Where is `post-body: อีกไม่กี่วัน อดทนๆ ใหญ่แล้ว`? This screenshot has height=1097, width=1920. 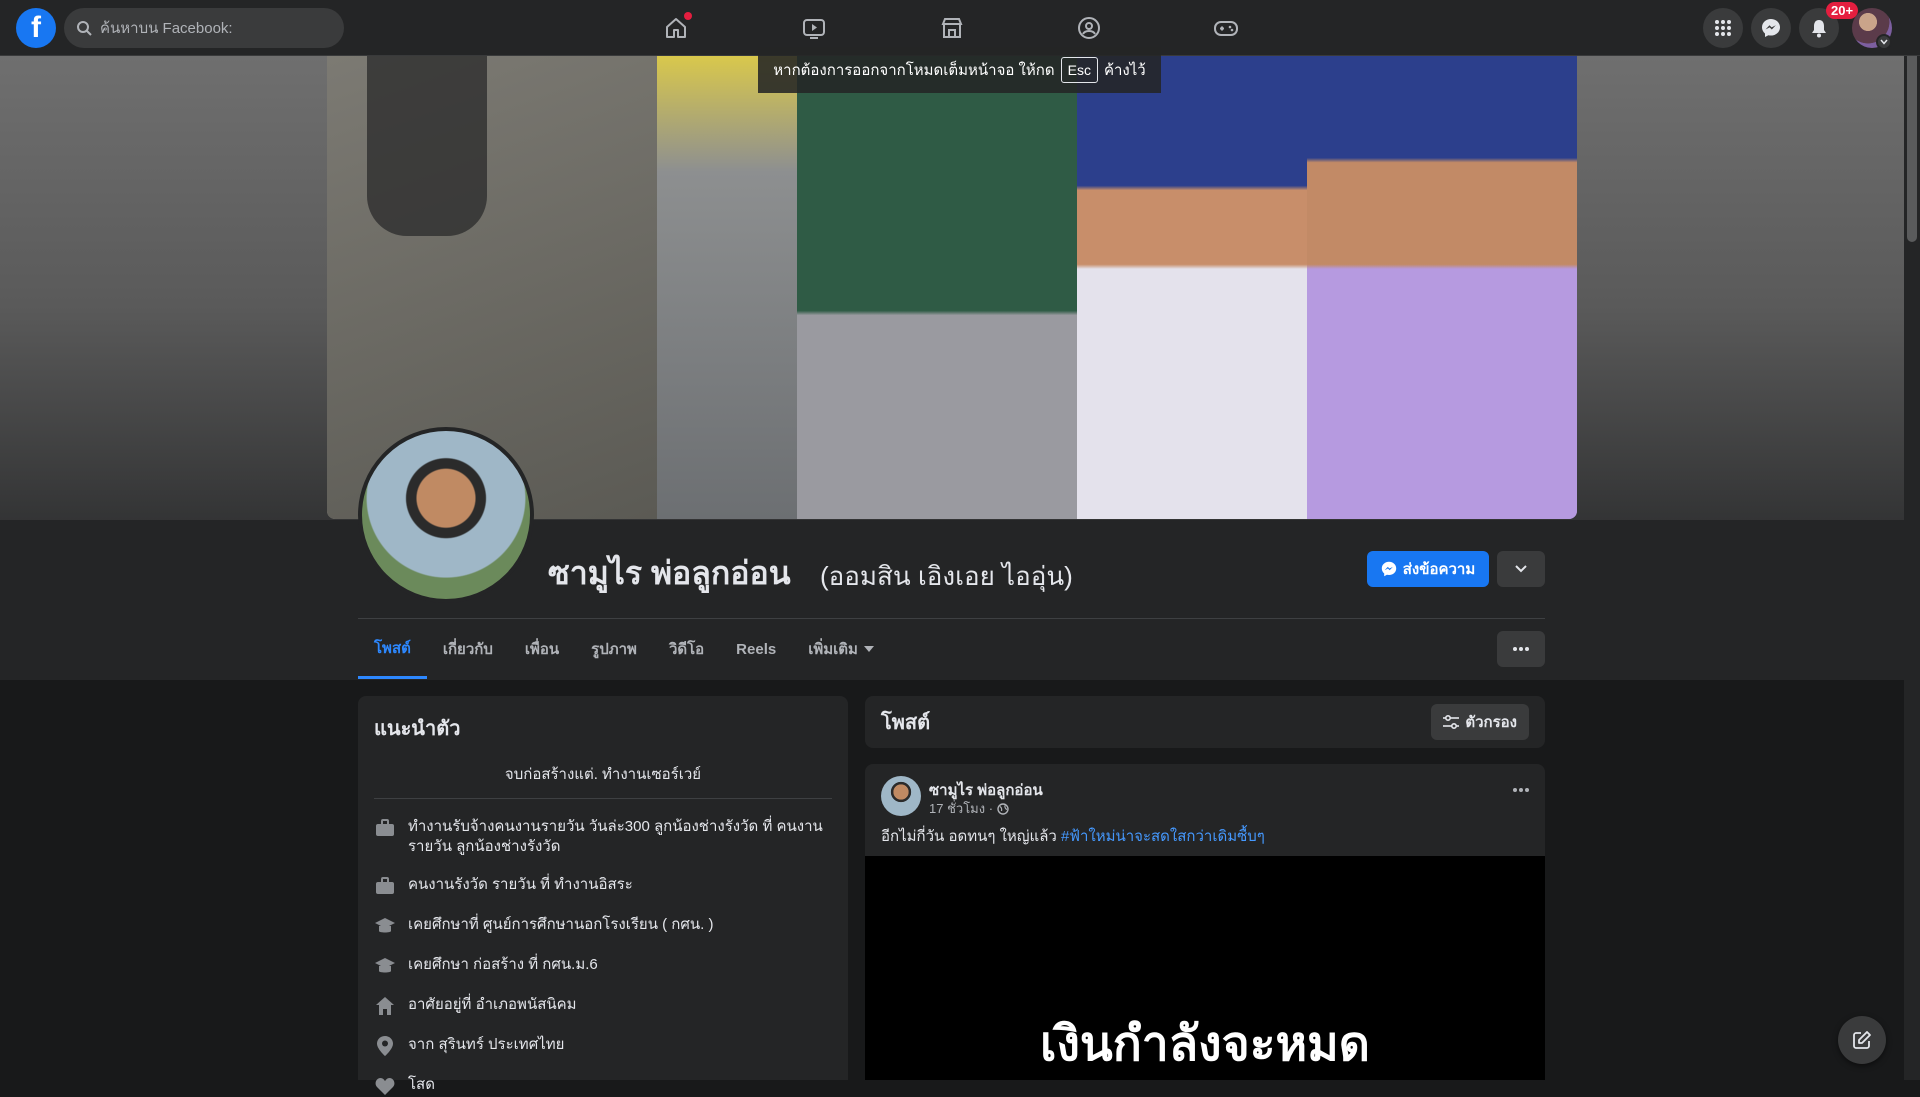 post-body: อีกไม่กี่วัน อดทนๆ ใหญ่แล้ว is located at coordinates (969, 836).